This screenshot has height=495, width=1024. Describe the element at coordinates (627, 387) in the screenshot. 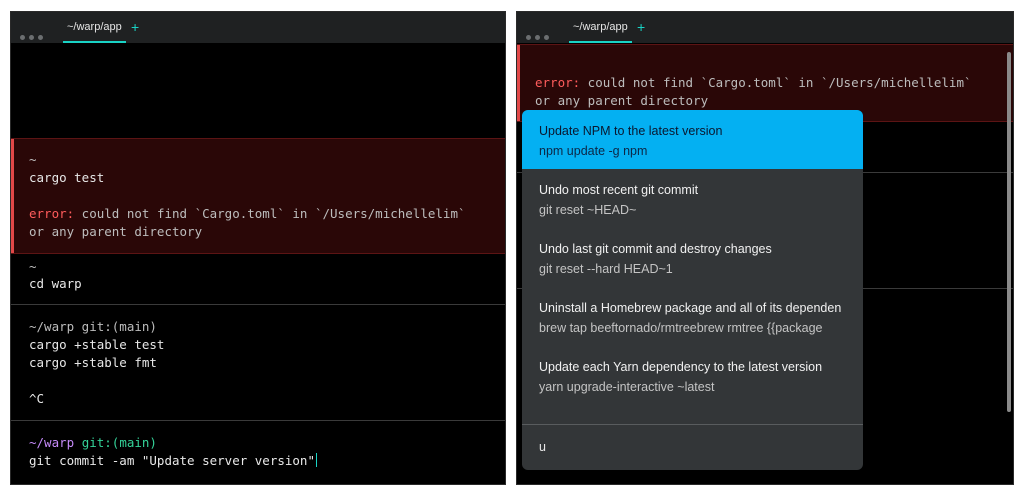

I see `menu-item-command: yarn upgrade-interactive ~latest` at that location.